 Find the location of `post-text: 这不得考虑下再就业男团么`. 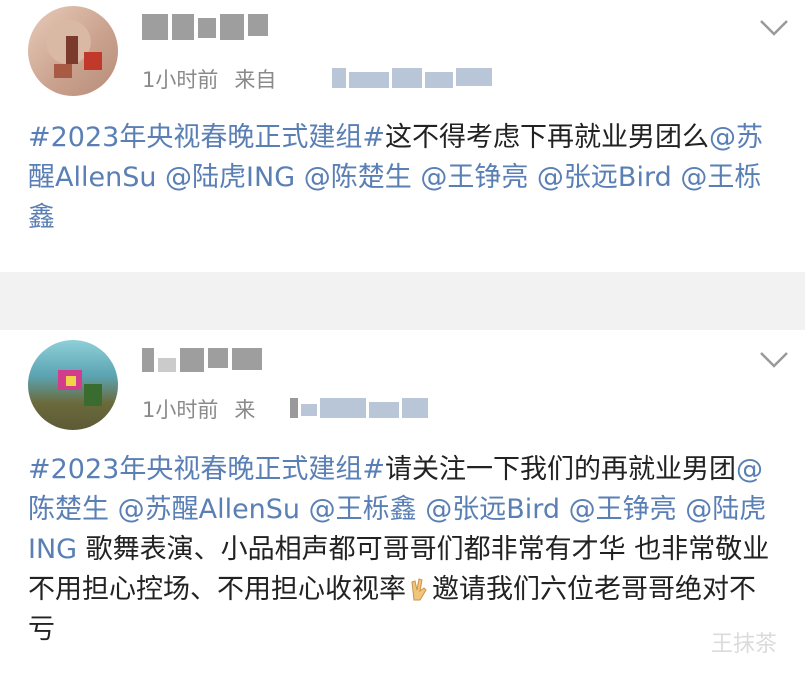

post-text: 这不得考虑下再就业男团么 is located at coordinates (546, 137).